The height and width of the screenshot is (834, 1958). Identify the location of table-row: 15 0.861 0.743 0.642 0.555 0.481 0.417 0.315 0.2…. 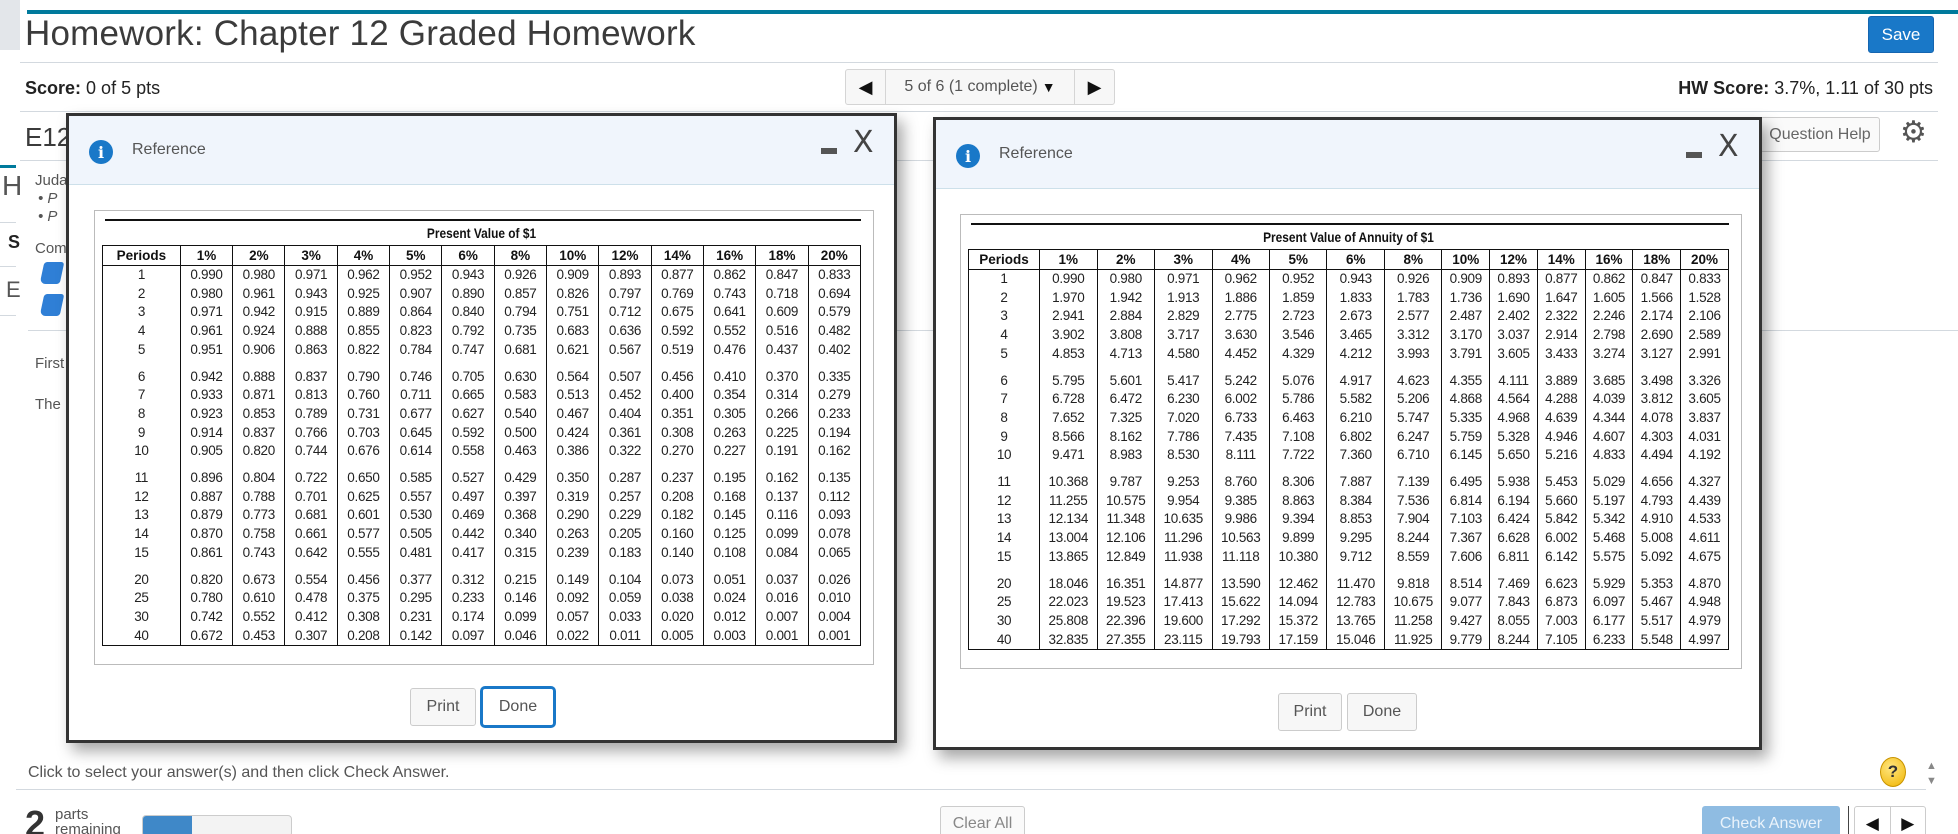
(482, 553).